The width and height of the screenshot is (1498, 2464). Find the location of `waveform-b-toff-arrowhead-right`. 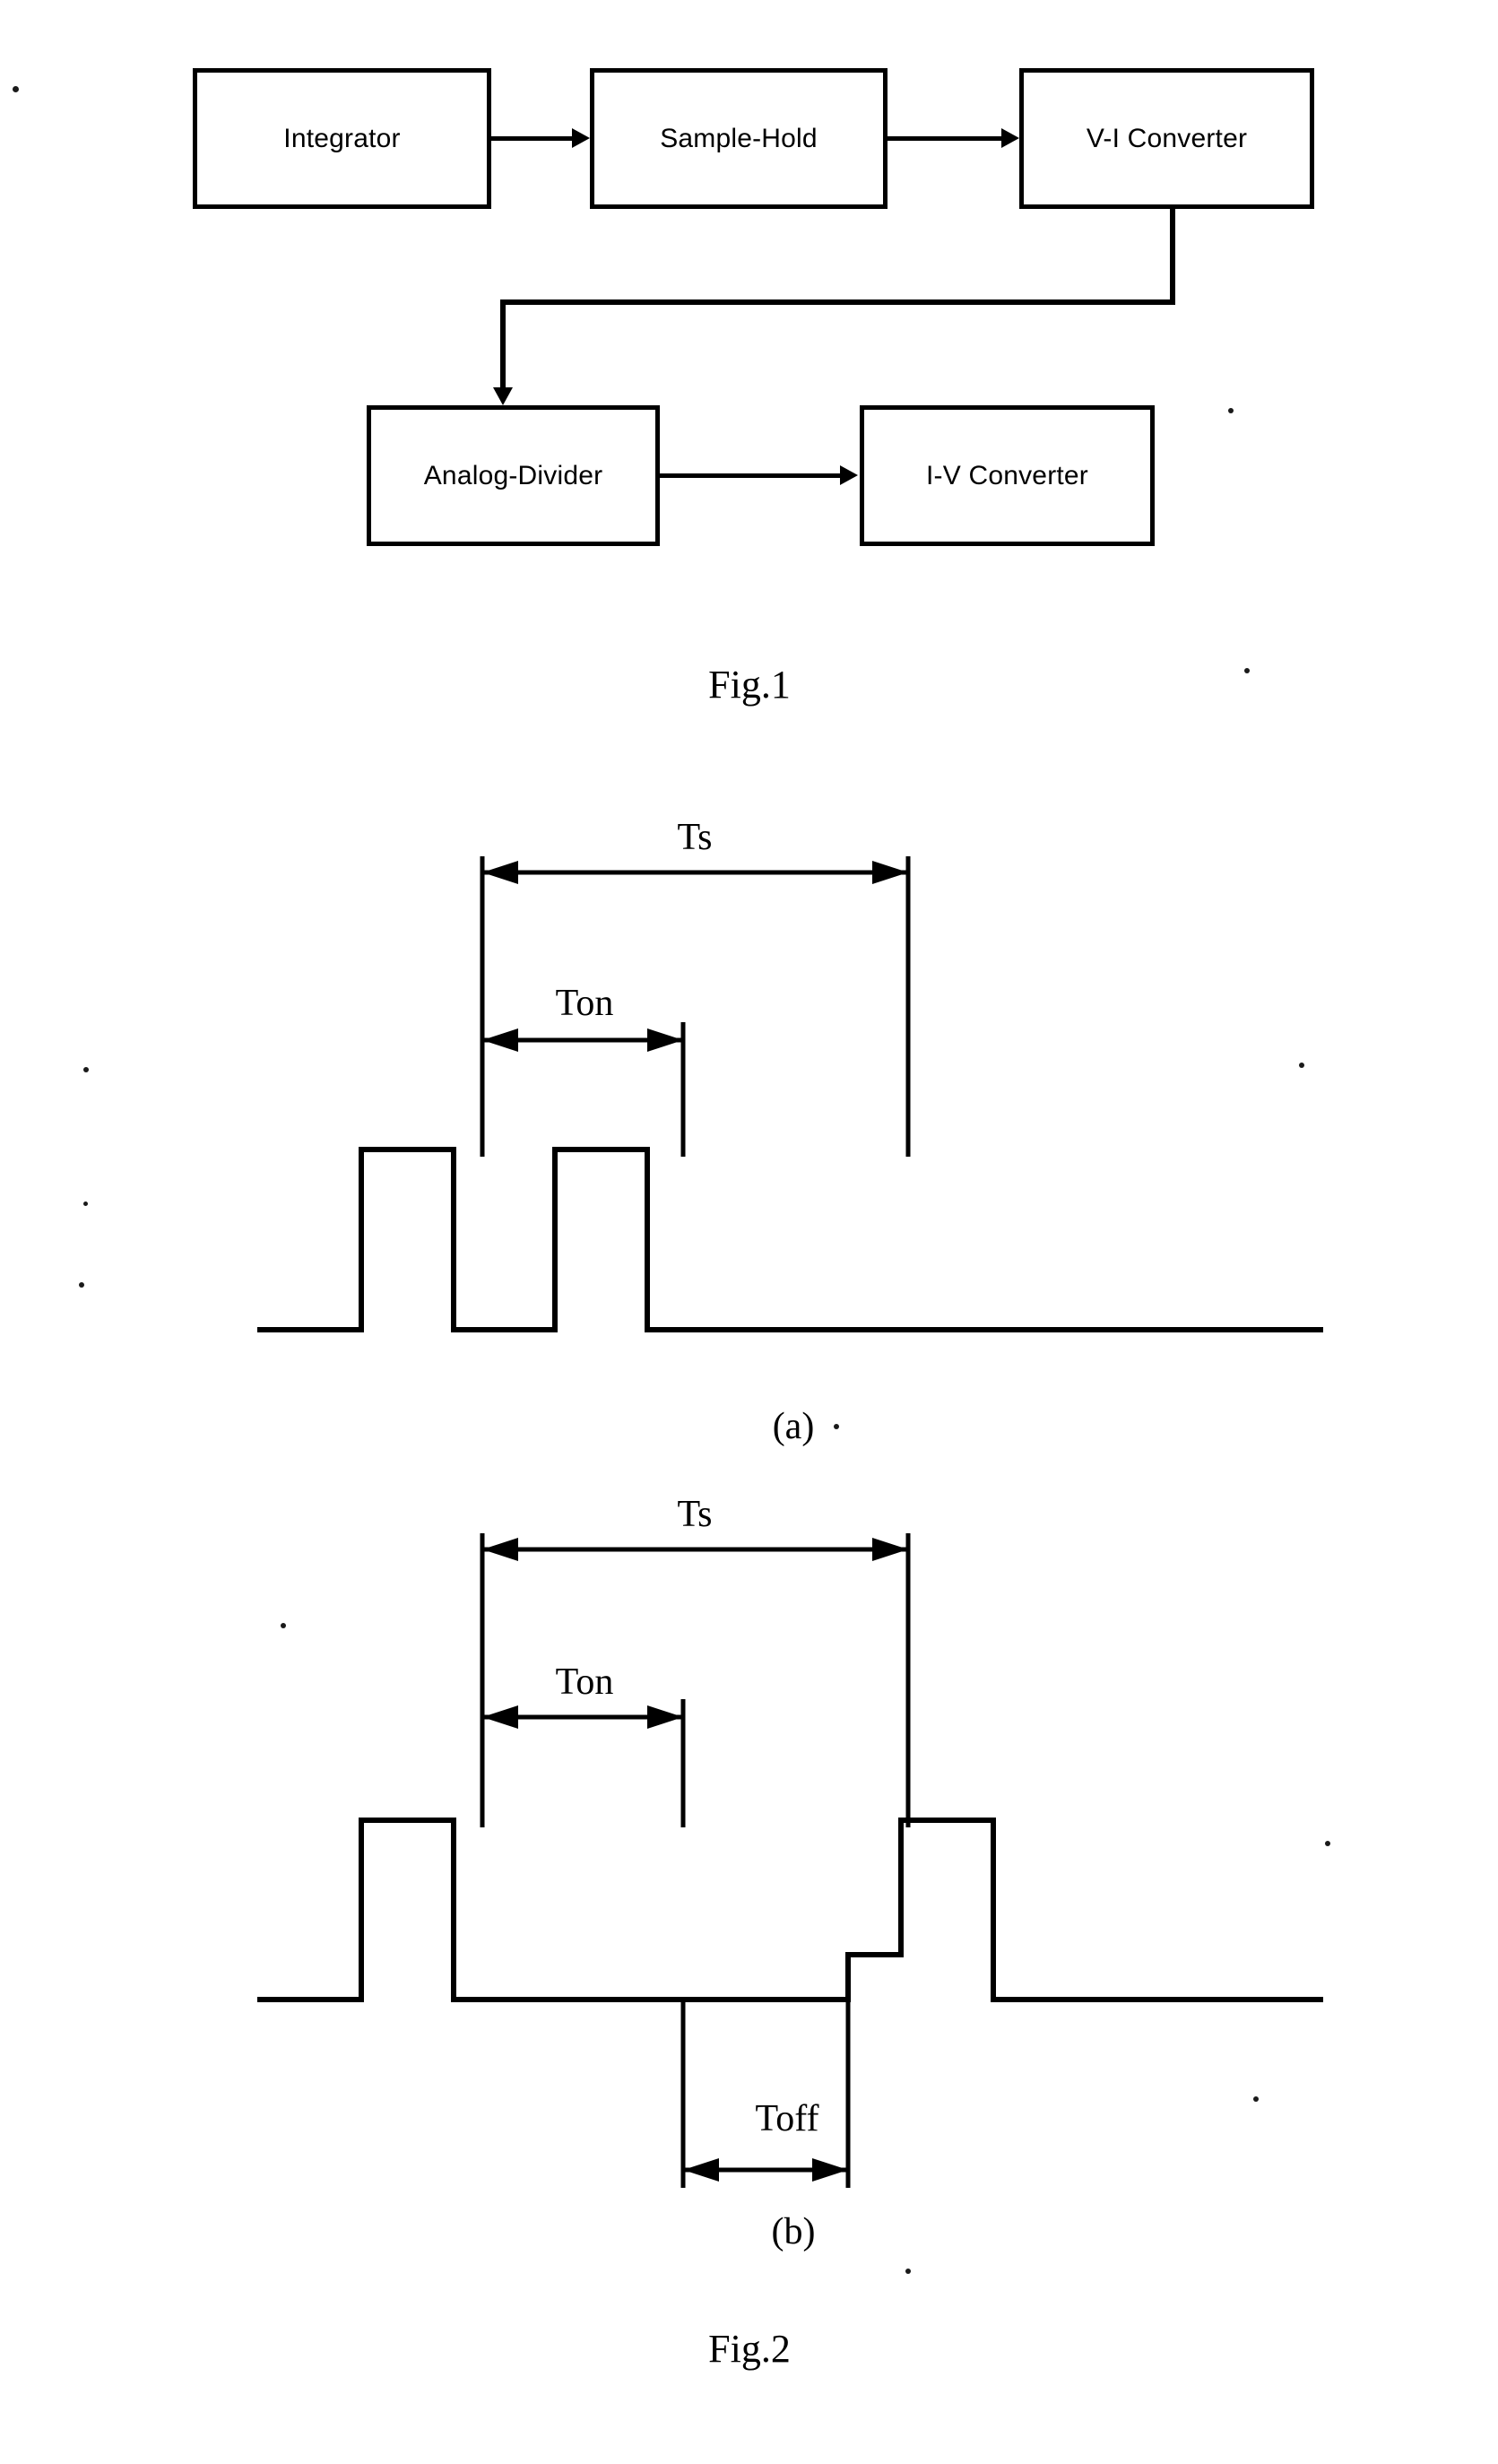

waveform-b-toff-arrowhead-right is located at coordinates (830, 2170).